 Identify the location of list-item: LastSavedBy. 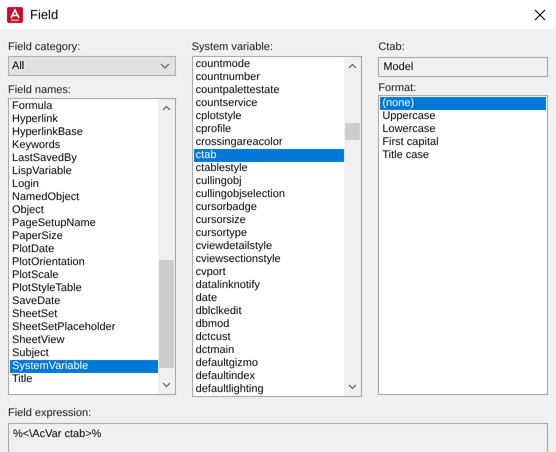
(84, 158).